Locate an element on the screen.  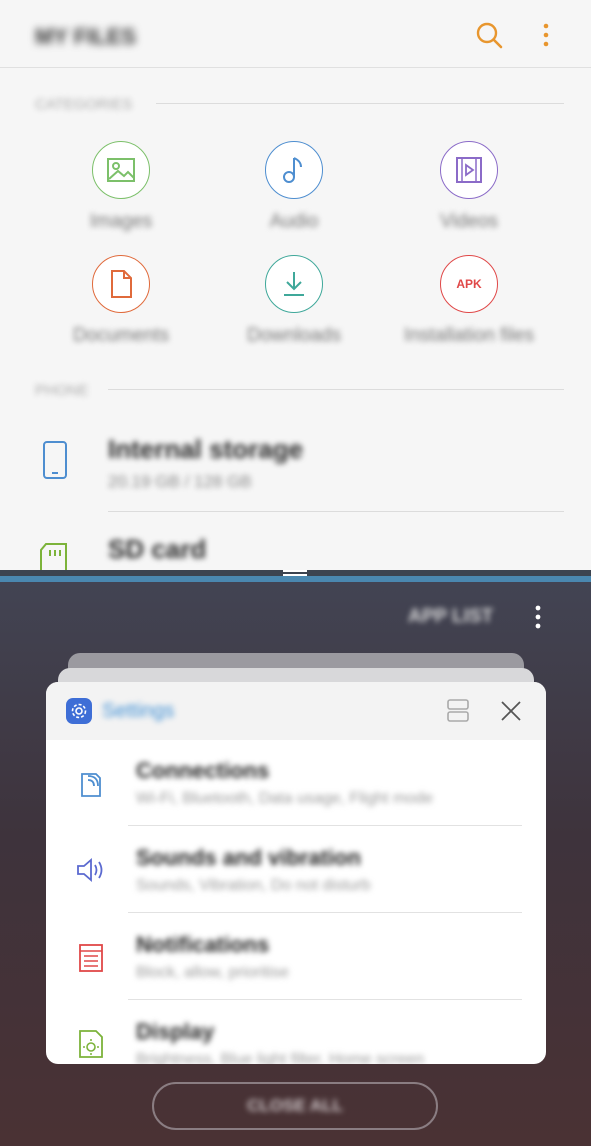
split-screen-divider is located at coordinates (295, 576).